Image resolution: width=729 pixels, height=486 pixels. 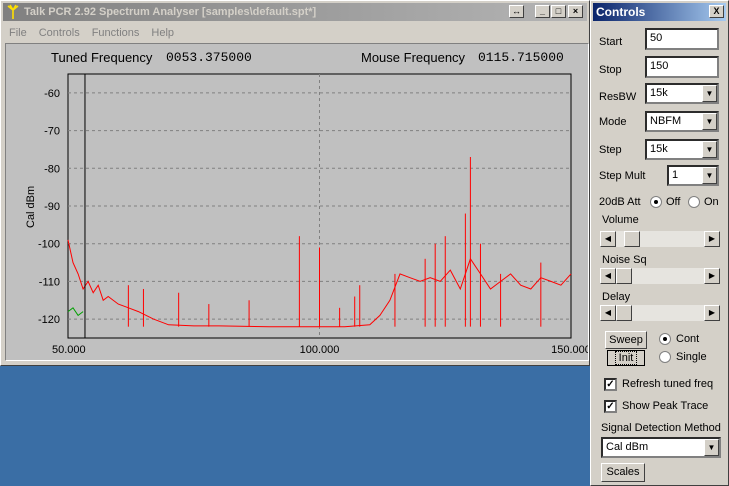 I want to click on step-mult-label: Step Mult, so click(x=622, y=176).